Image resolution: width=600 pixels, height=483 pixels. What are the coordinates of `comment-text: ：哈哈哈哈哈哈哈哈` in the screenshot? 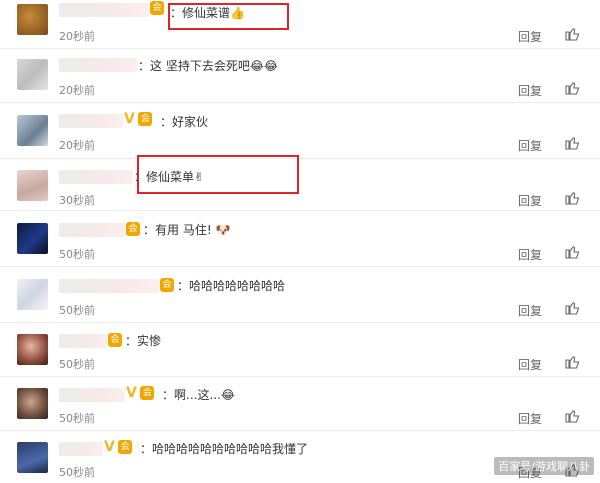 It's located at (231, 286).